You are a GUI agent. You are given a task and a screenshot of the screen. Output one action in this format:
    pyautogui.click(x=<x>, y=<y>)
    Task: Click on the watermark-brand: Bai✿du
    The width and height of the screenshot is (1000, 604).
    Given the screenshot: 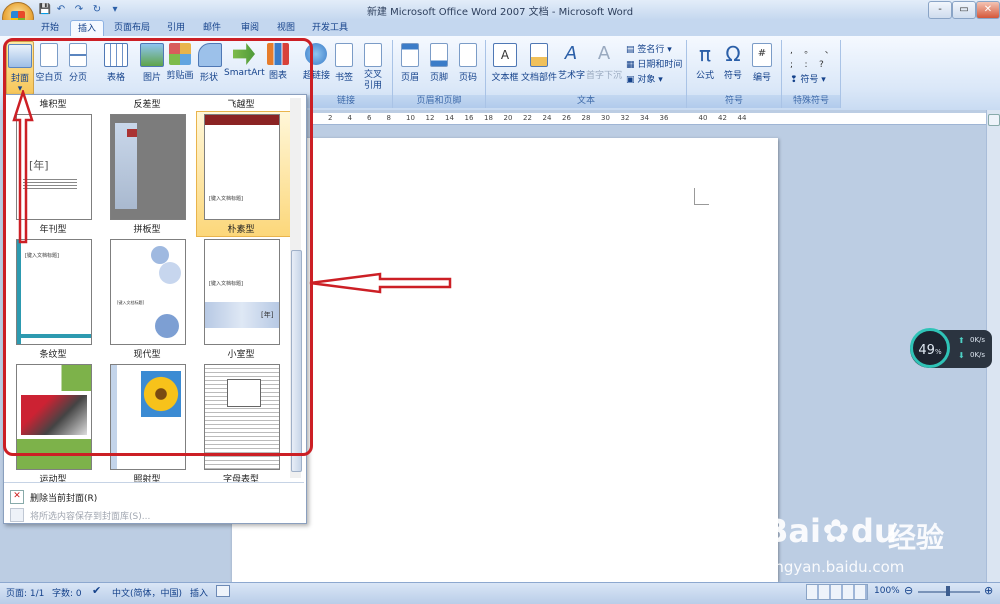 What is the action you would take?
    pyautogui.click(x=830, y=531)
    